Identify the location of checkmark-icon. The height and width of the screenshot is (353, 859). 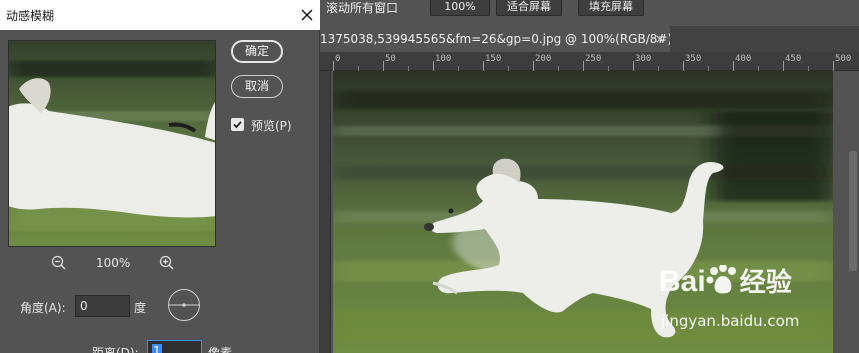
(237, 125).